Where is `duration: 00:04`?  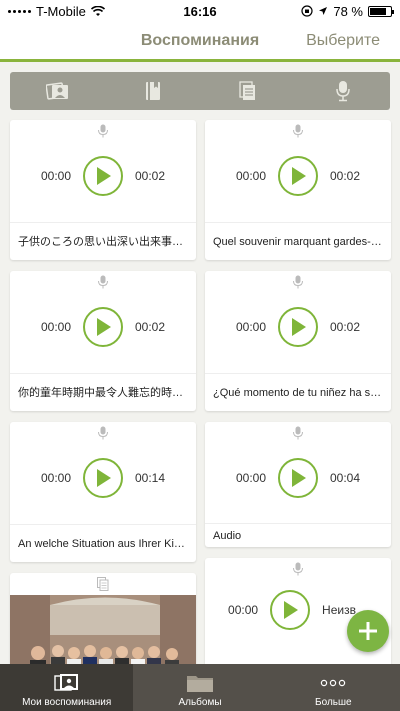 duration: 00:04 is located at coordinates (345, 478).